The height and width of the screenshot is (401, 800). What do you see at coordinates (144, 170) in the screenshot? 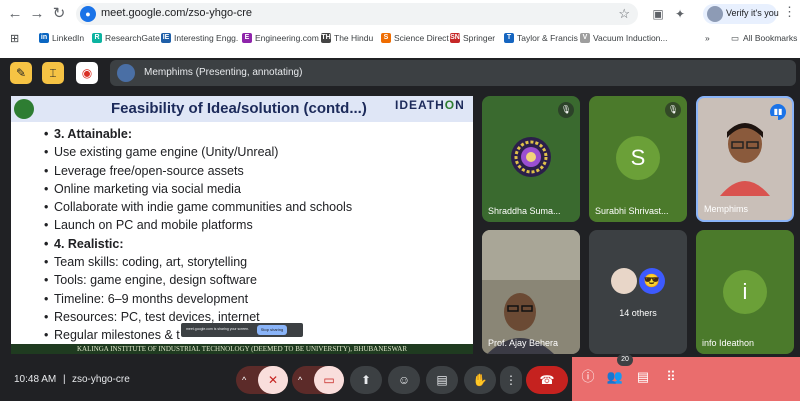
I see `list-item: • Leverage free/open-source assets` at bounding box center [144, 170].